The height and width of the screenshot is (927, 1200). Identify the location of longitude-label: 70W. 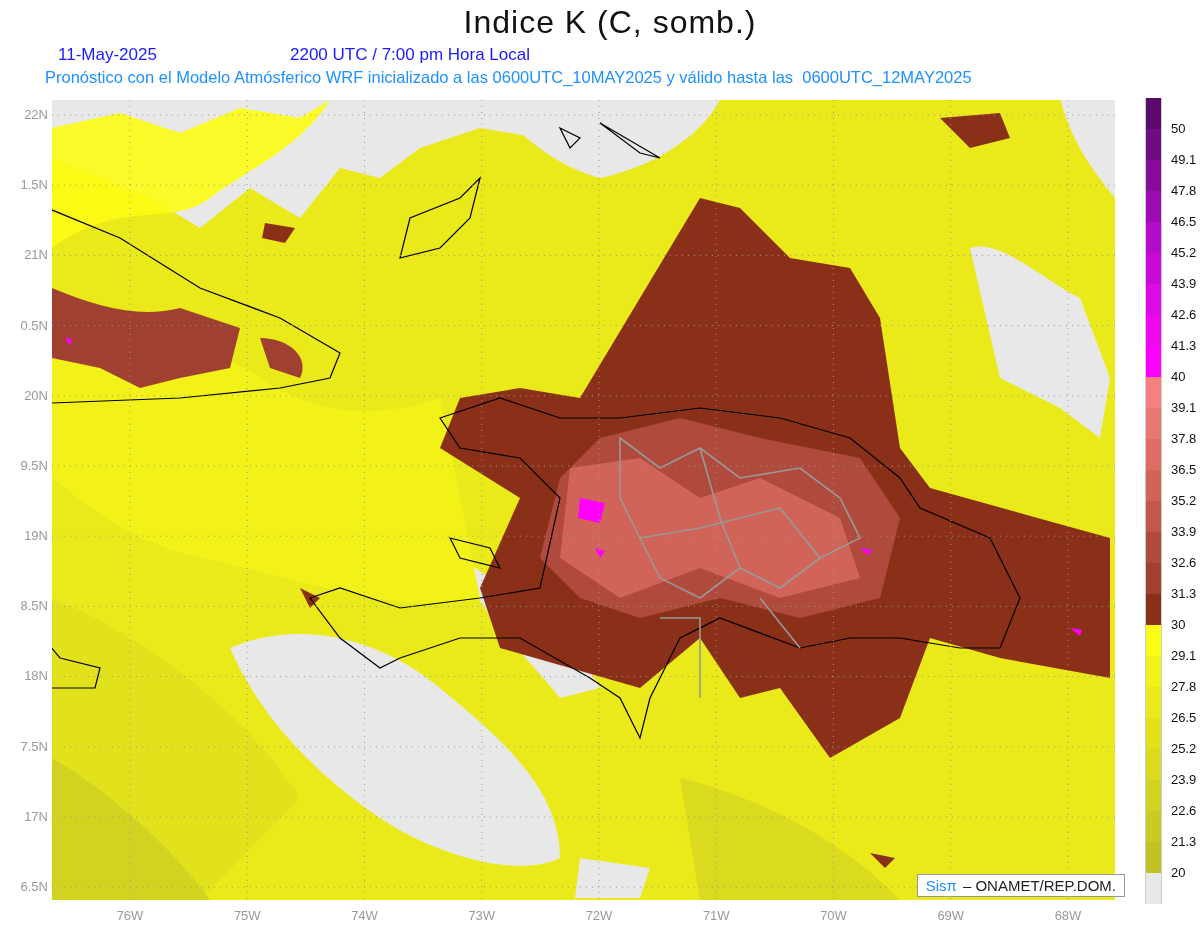
(833, 915).